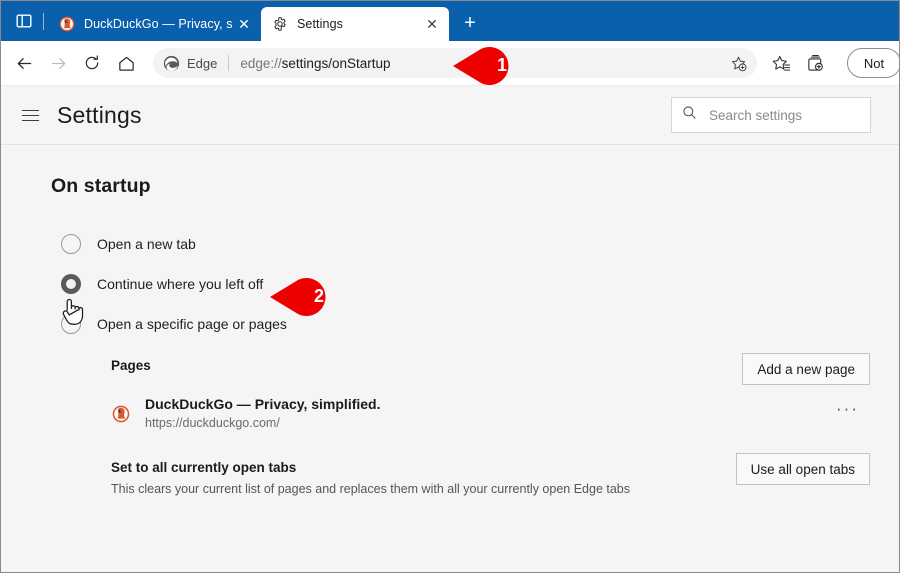  I want to click on tab-title: DuckDuckGo — Privacy, simplified., so click(158, 24).